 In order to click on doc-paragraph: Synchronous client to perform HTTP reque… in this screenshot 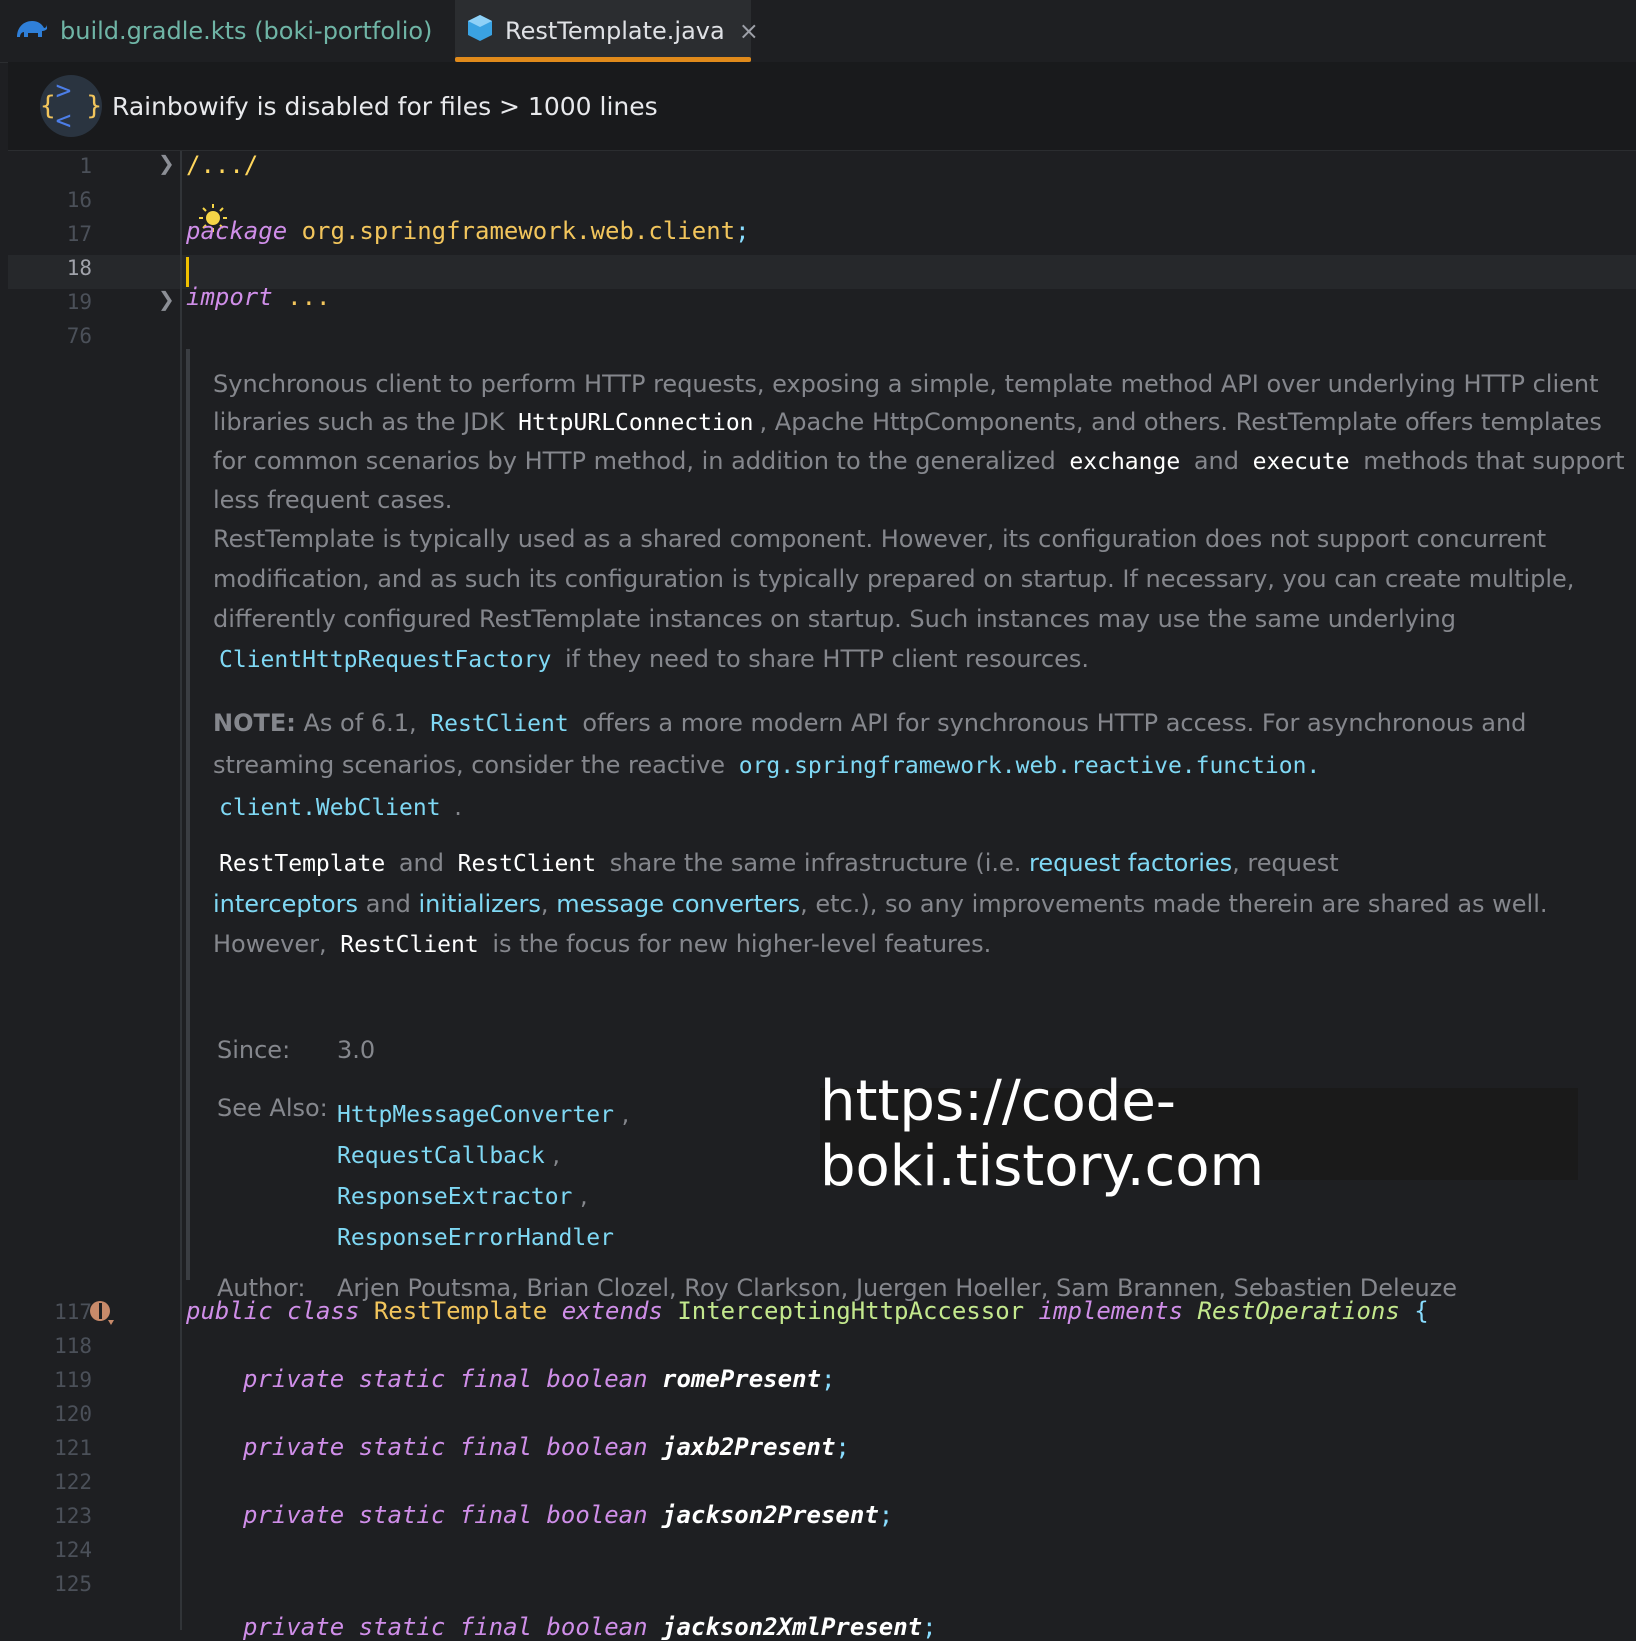, I will do `click(923, 442)`.